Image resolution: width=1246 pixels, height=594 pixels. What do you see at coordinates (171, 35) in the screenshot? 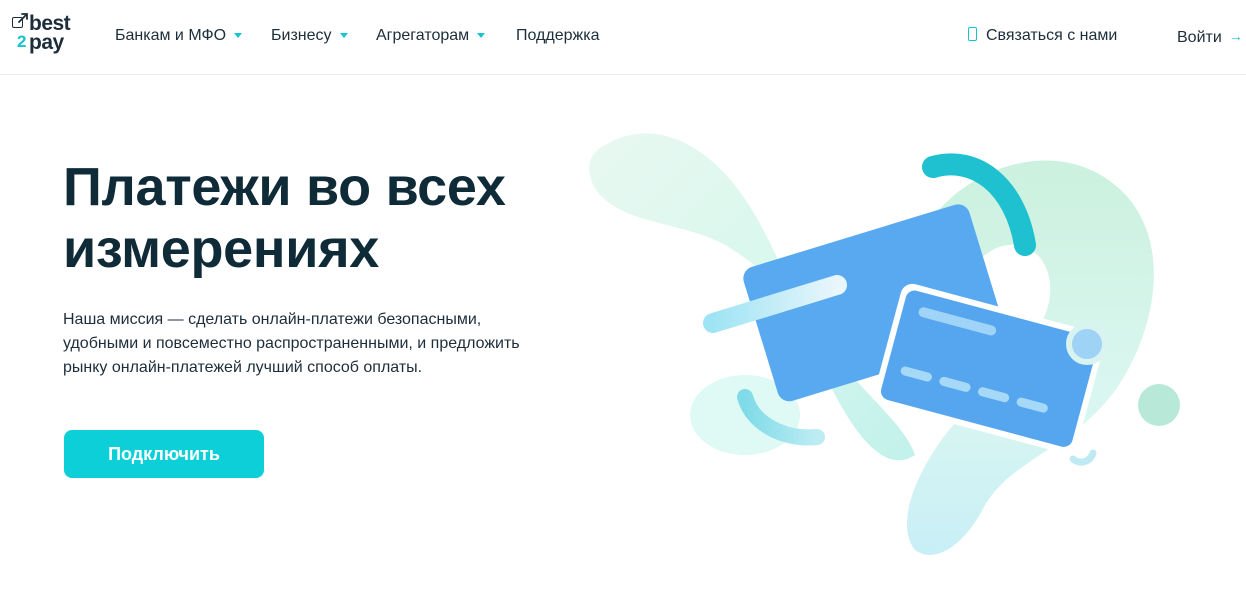
I see `nav-item-label: Банкам и МФО` at bounding box center [171, 35].